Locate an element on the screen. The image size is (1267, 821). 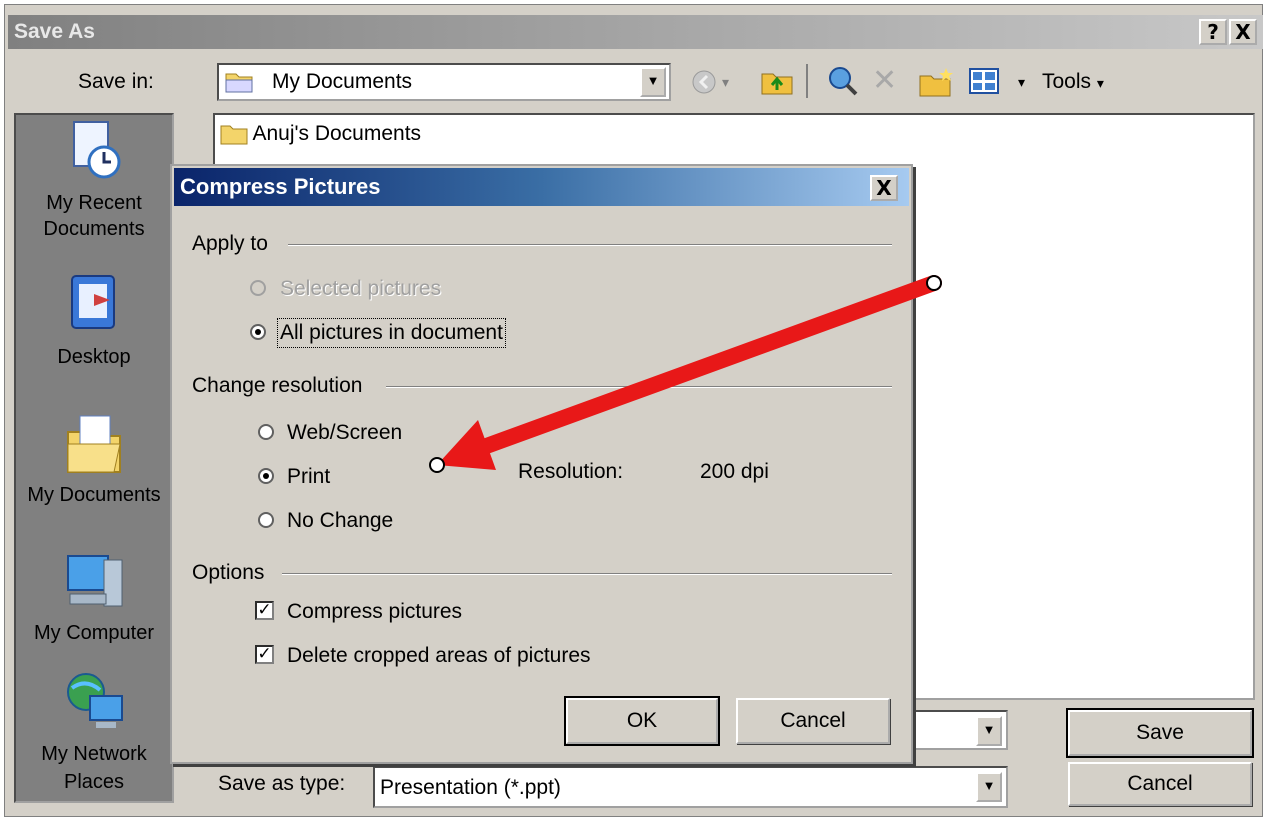
arrow-start-handle is located at coordinates (934, 283).